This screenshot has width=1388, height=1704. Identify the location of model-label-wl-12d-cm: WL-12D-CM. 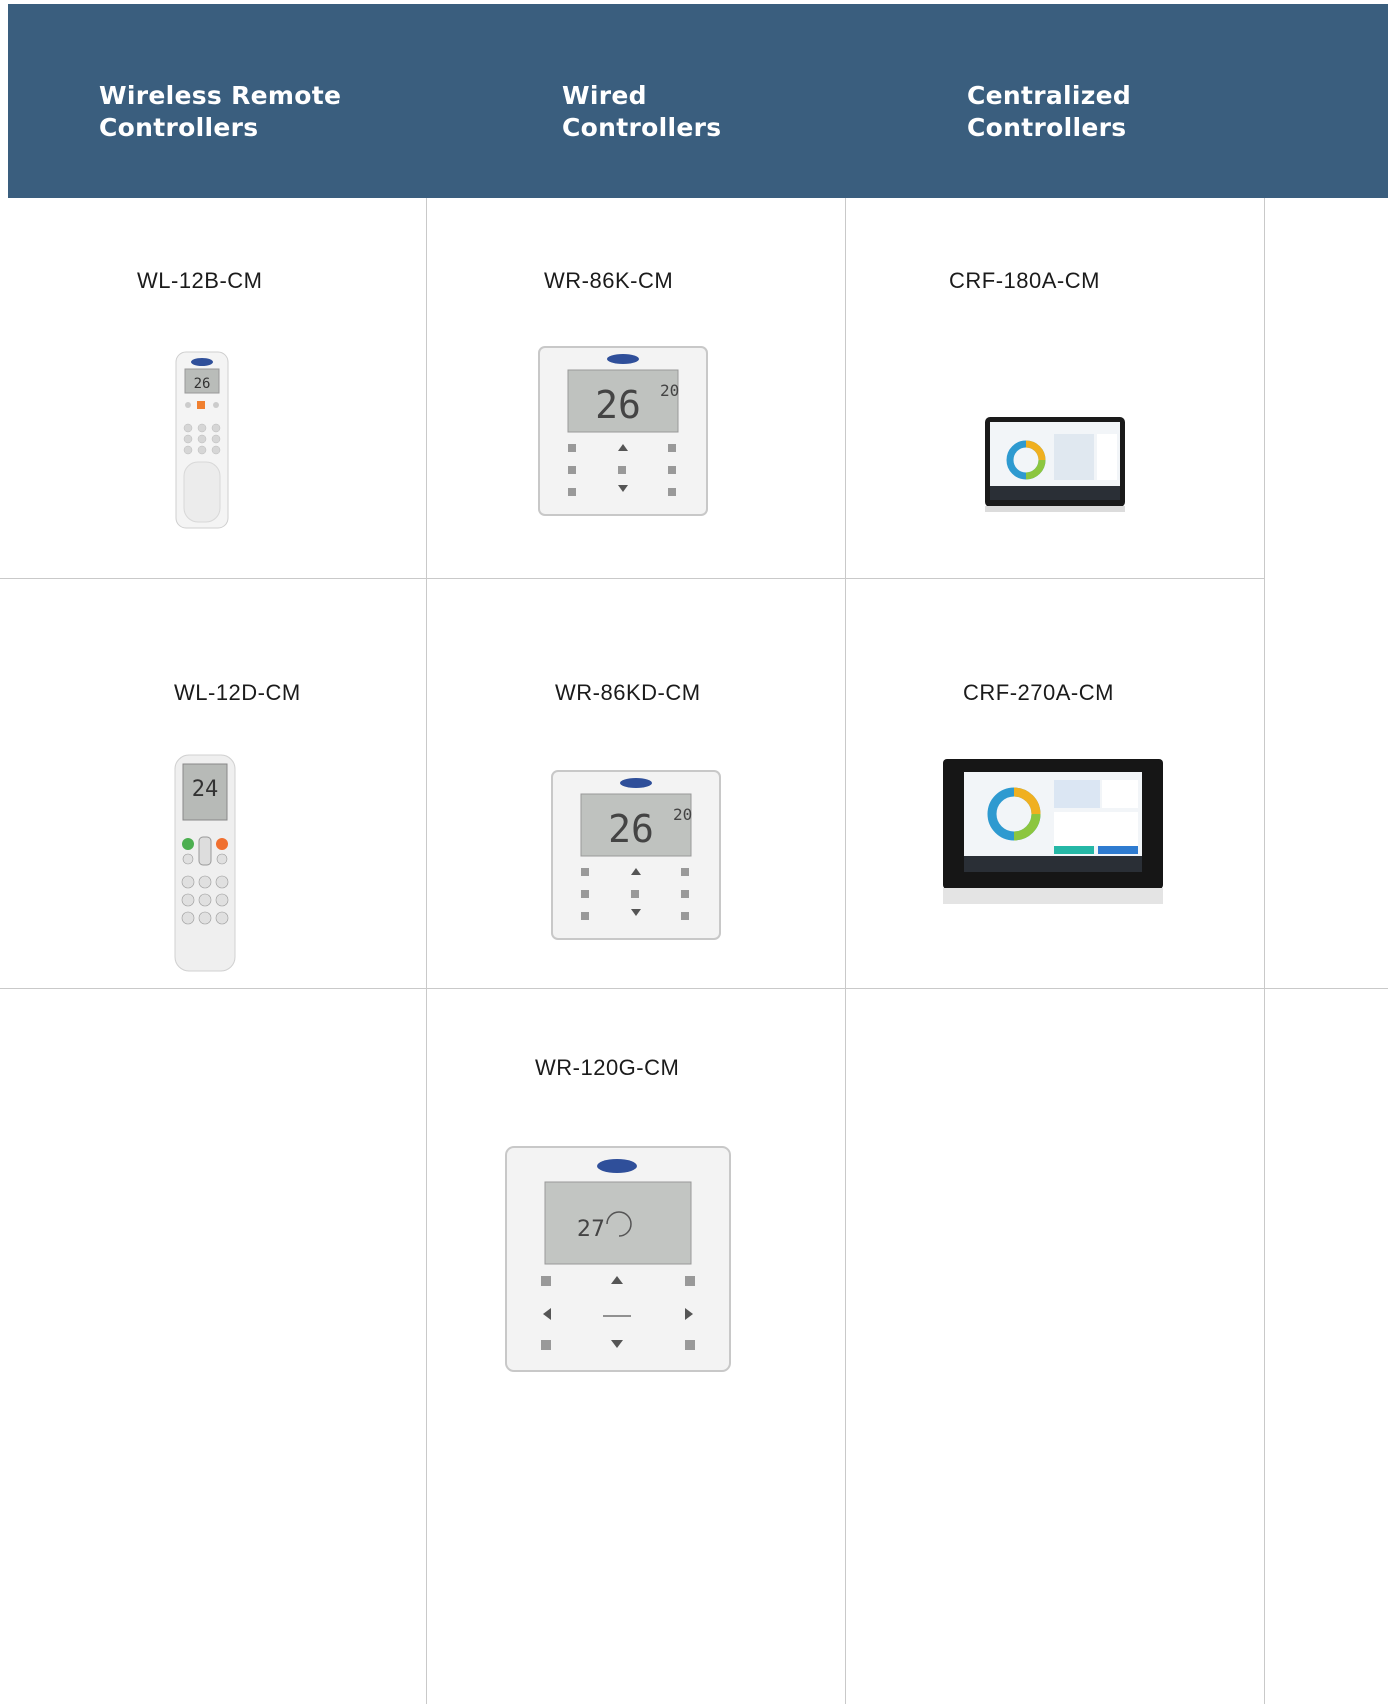
(237, 692).